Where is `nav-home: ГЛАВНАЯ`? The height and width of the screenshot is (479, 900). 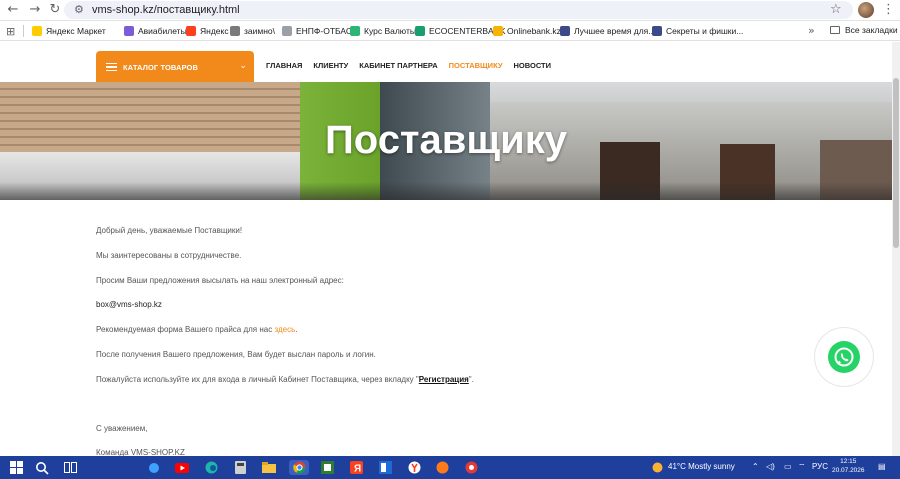
nav-home: ГЛАВНАЯ is located at coordinates (284, 65).